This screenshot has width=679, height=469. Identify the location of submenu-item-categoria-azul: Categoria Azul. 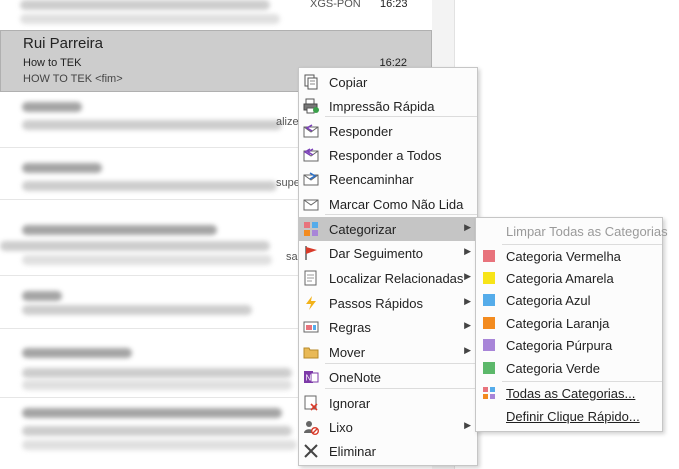
(569, 300).